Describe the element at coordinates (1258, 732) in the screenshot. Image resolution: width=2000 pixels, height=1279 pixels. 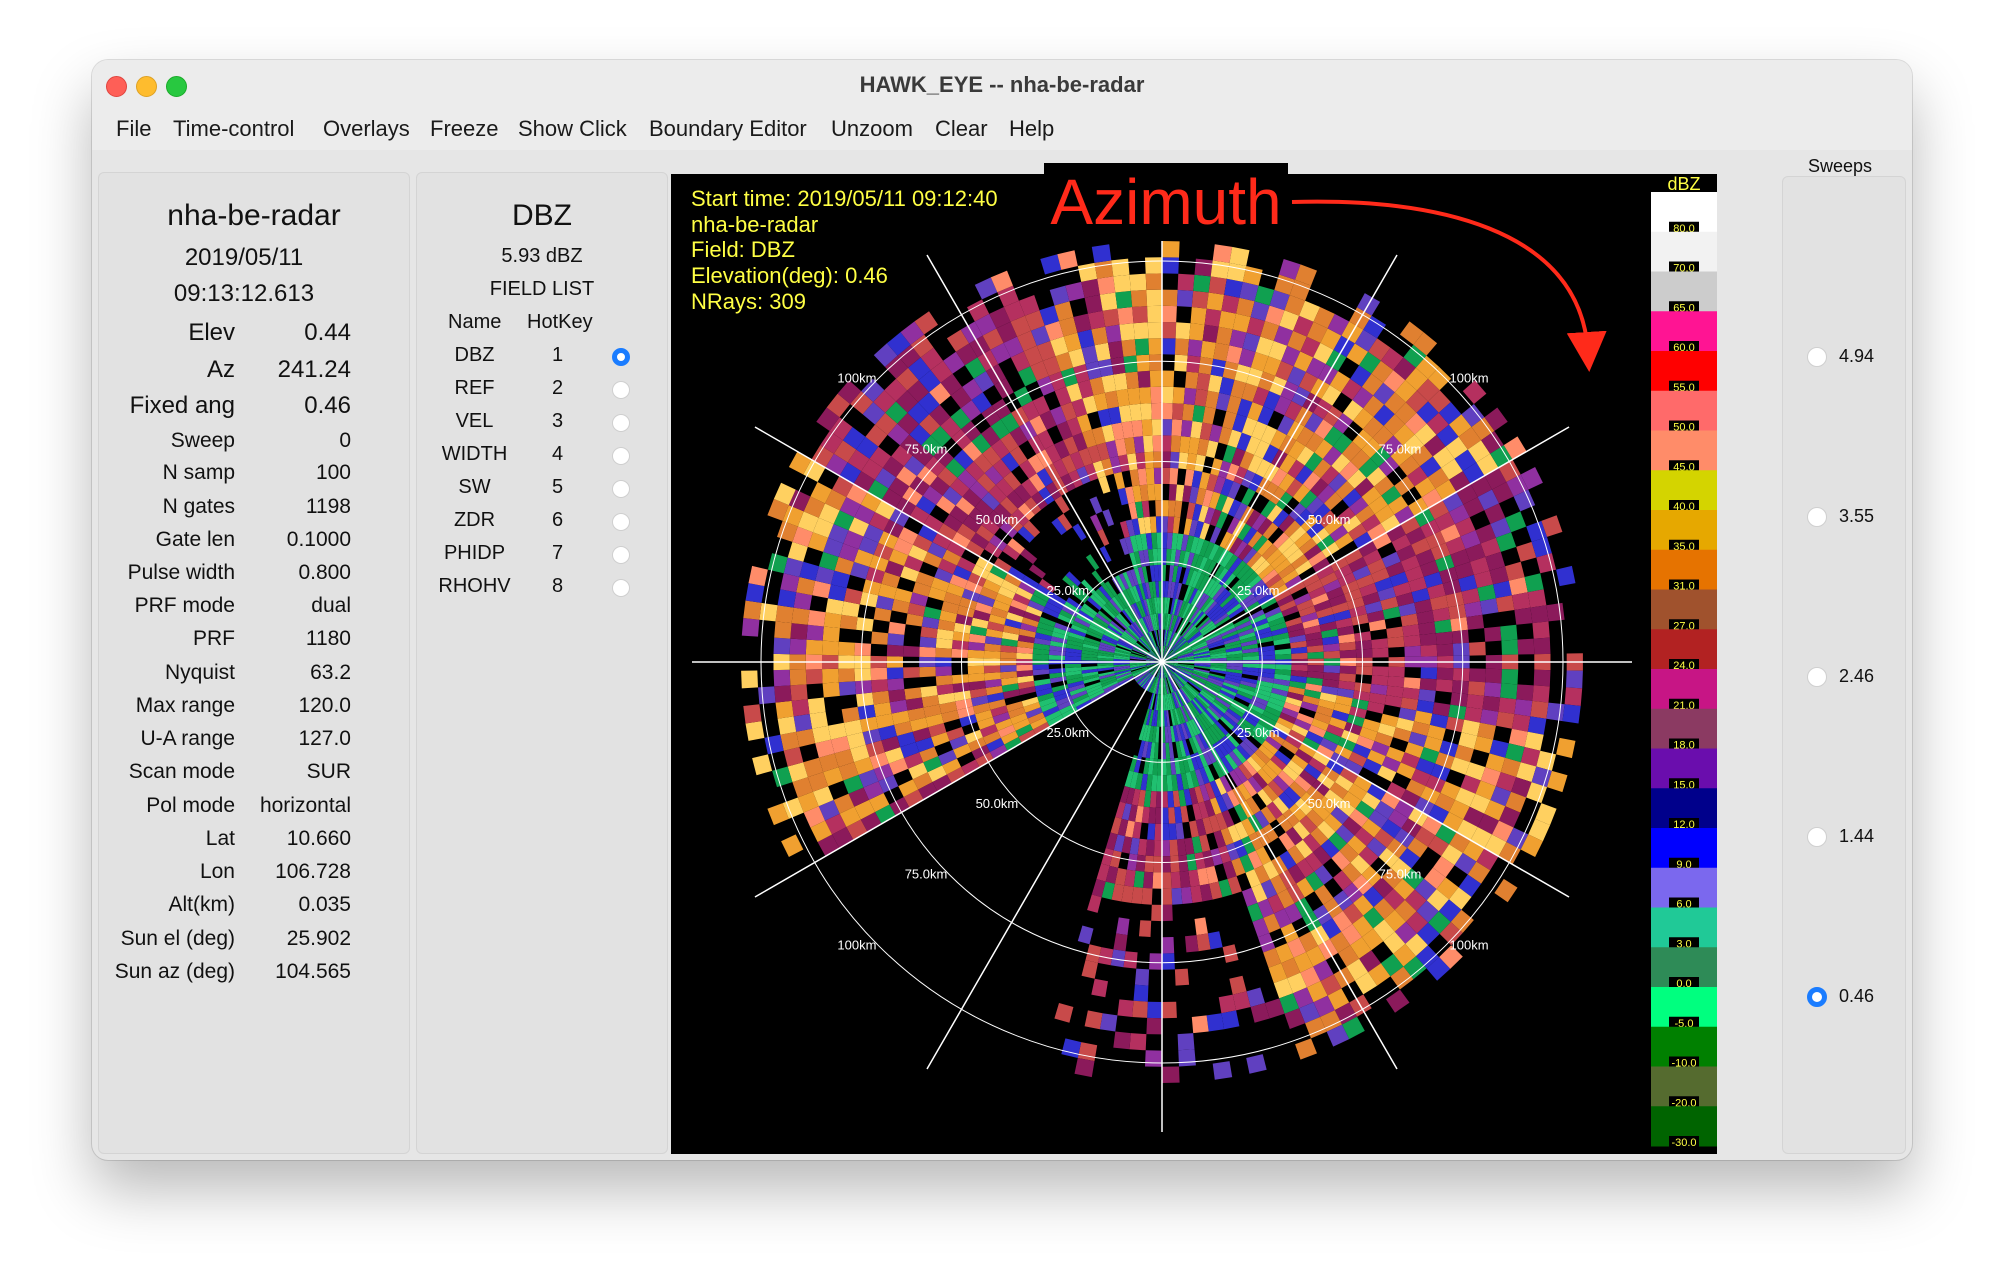
I see `range-label: 25.0km` at that location.